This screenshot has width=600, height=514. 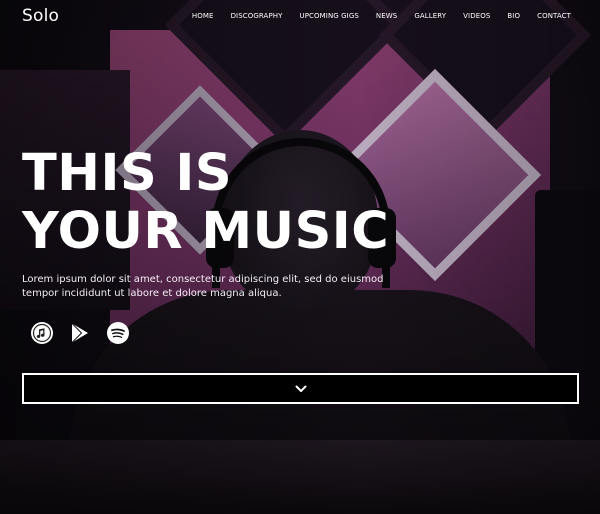 What do you see at coordinates (40, 16) in the screenshot?
I see `site-logo: Solo` at bounding box center [40, 16].